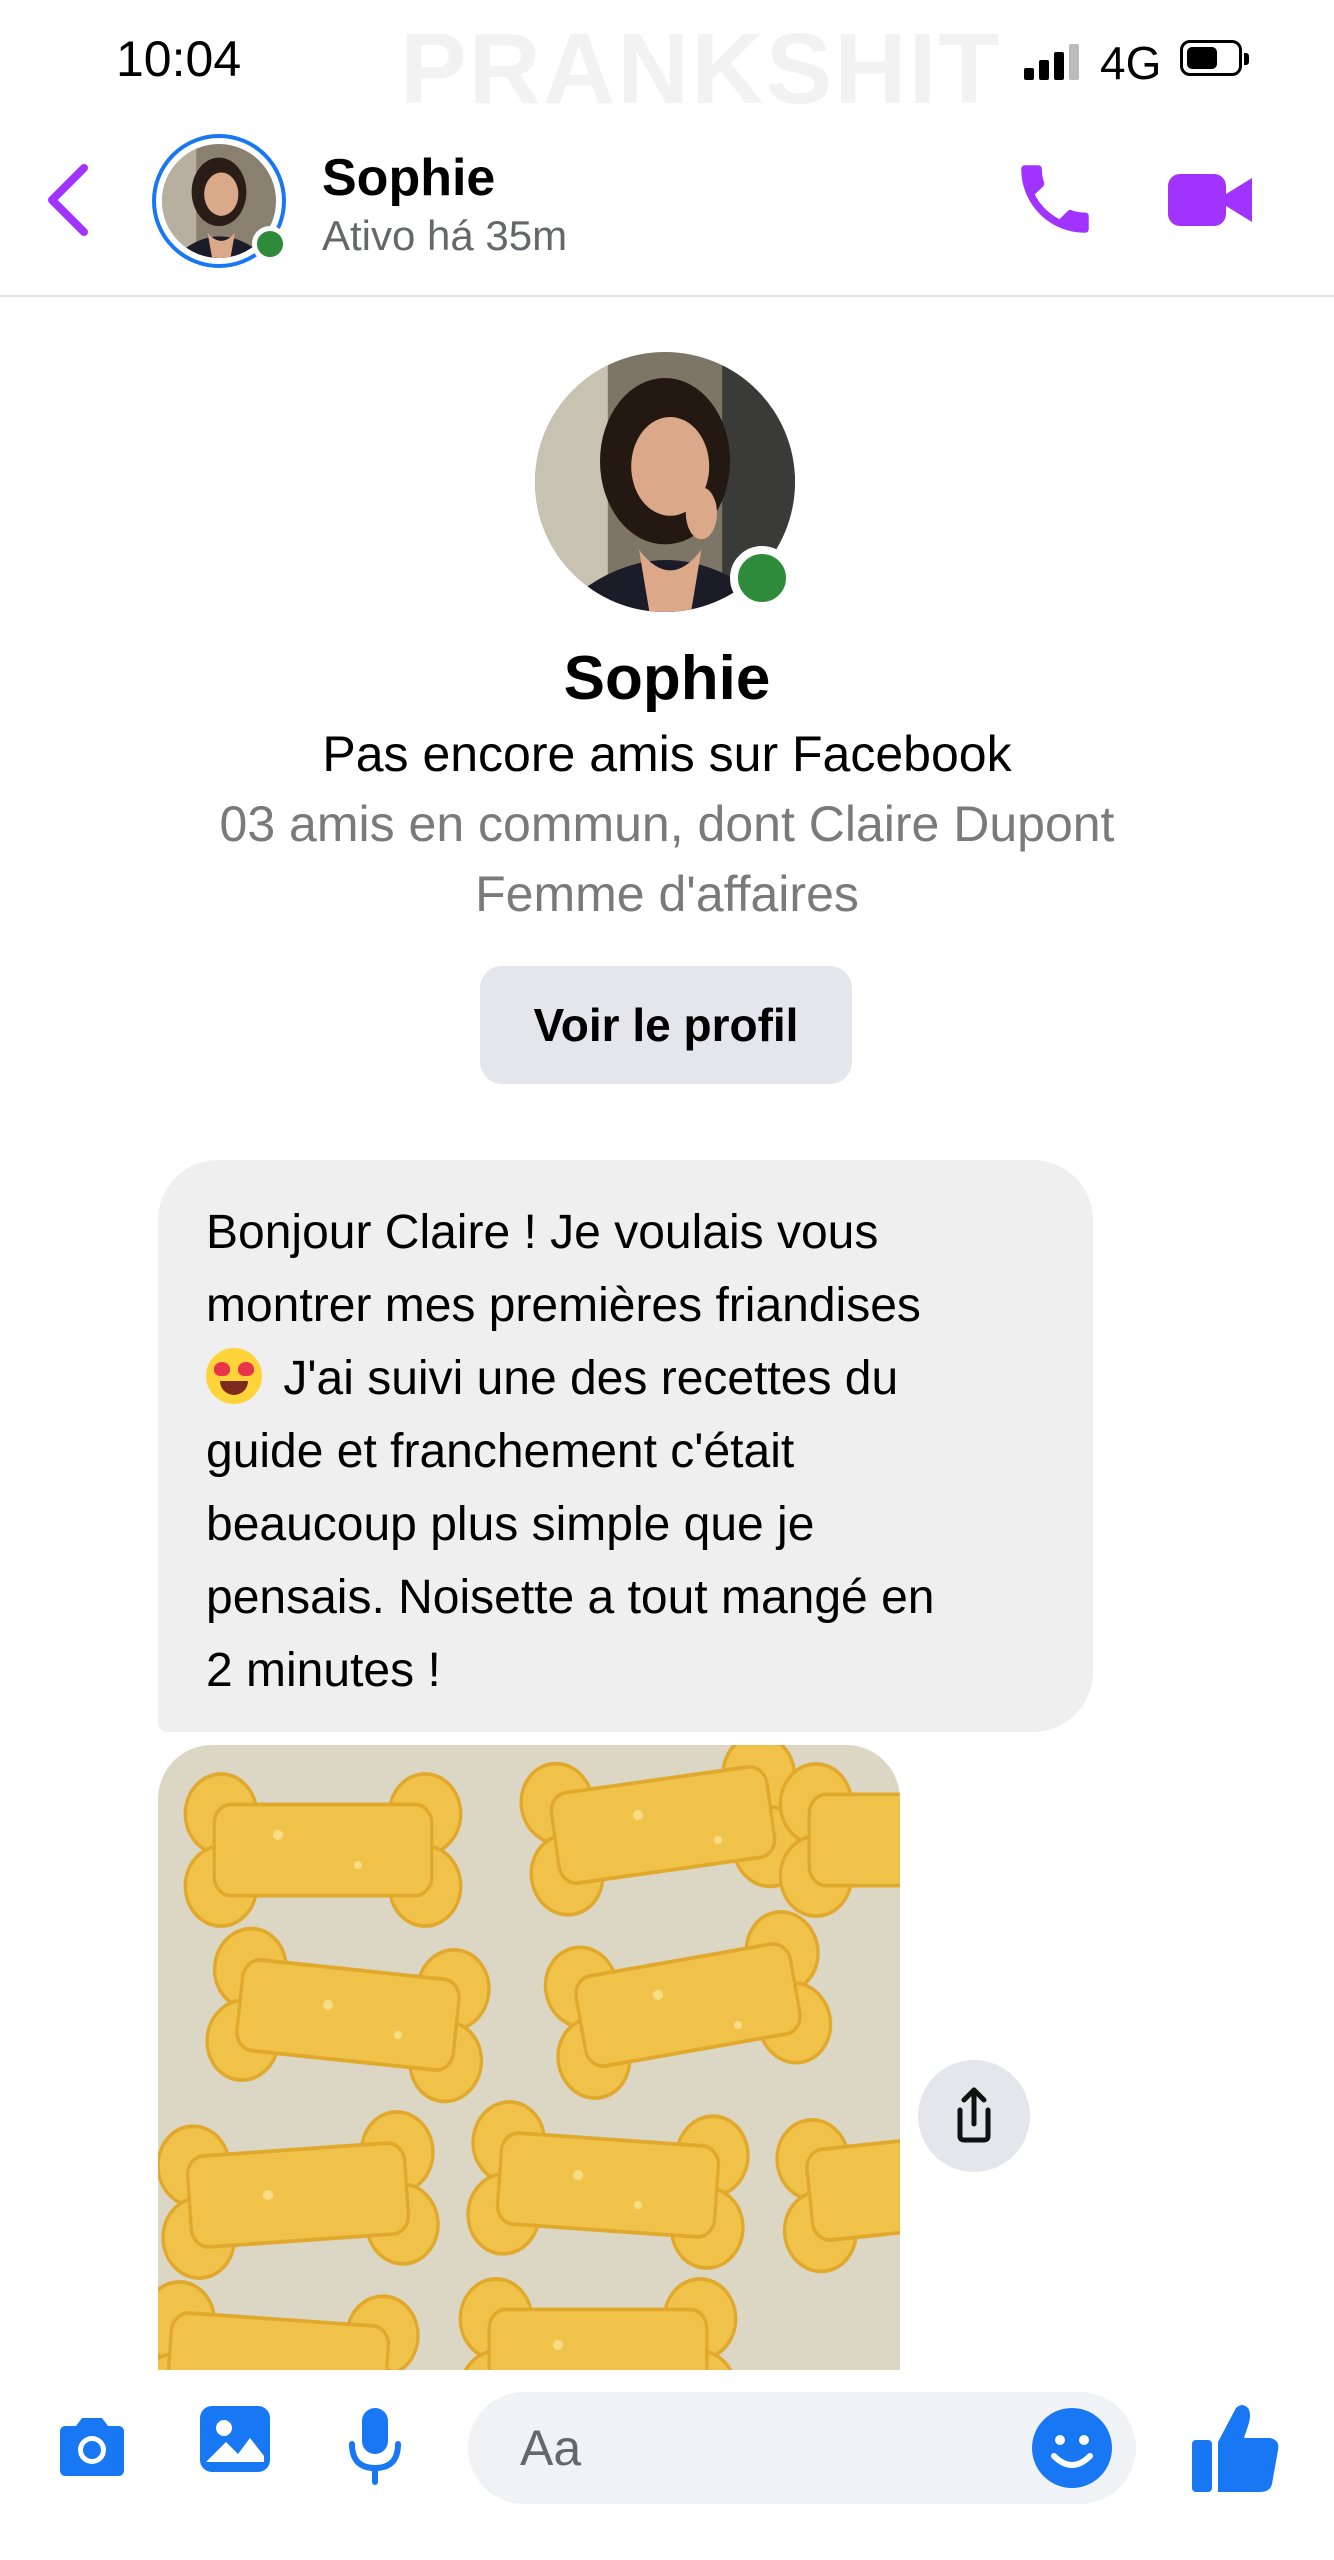 This screenshot has width=1334, height=2560. I want to click on status-bar: 10:04 PRANKSHIT 4G, so click(667, 62).